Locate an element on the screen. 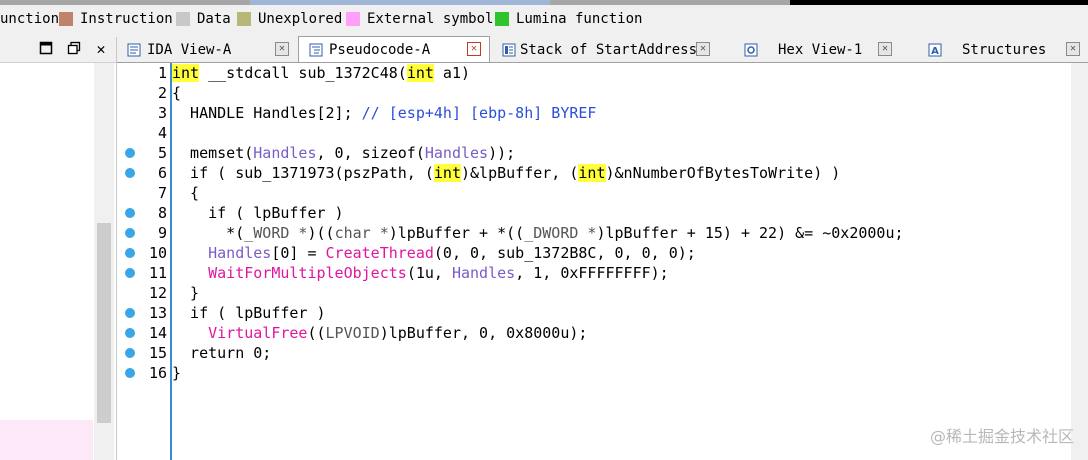  tab-label: IDA View-A is located at coordinates (189, 49).